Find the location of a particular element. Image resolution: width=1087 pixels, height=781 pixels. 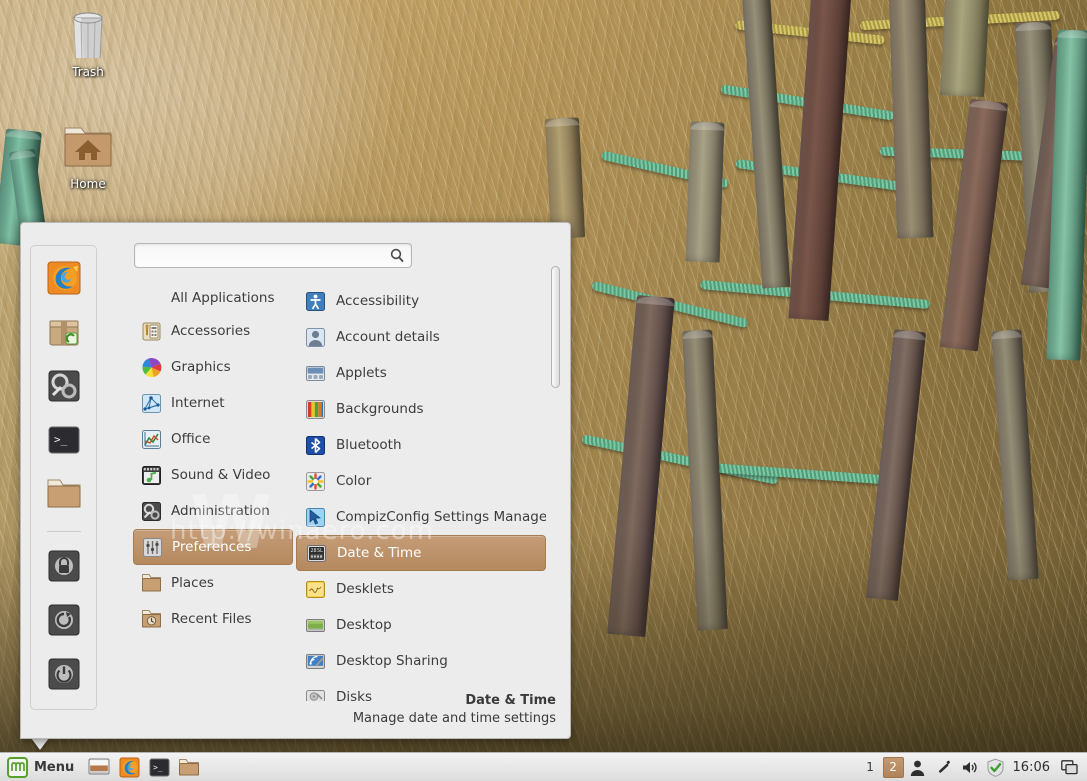

workspace-switcher-2: 2 is located at coordinates (893, 767).